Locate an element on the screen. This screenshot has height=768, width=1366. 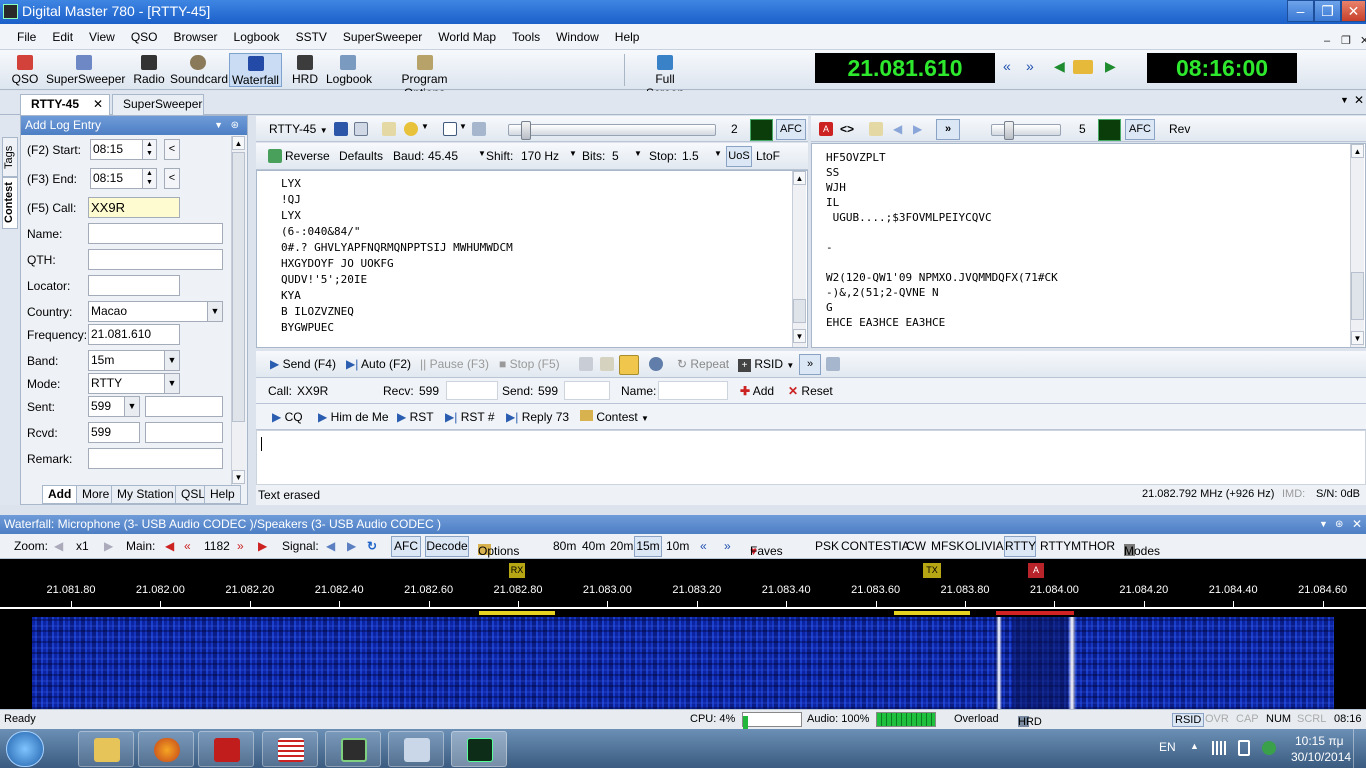
logbook-button: Logbook is located at coordinates (349, 70).